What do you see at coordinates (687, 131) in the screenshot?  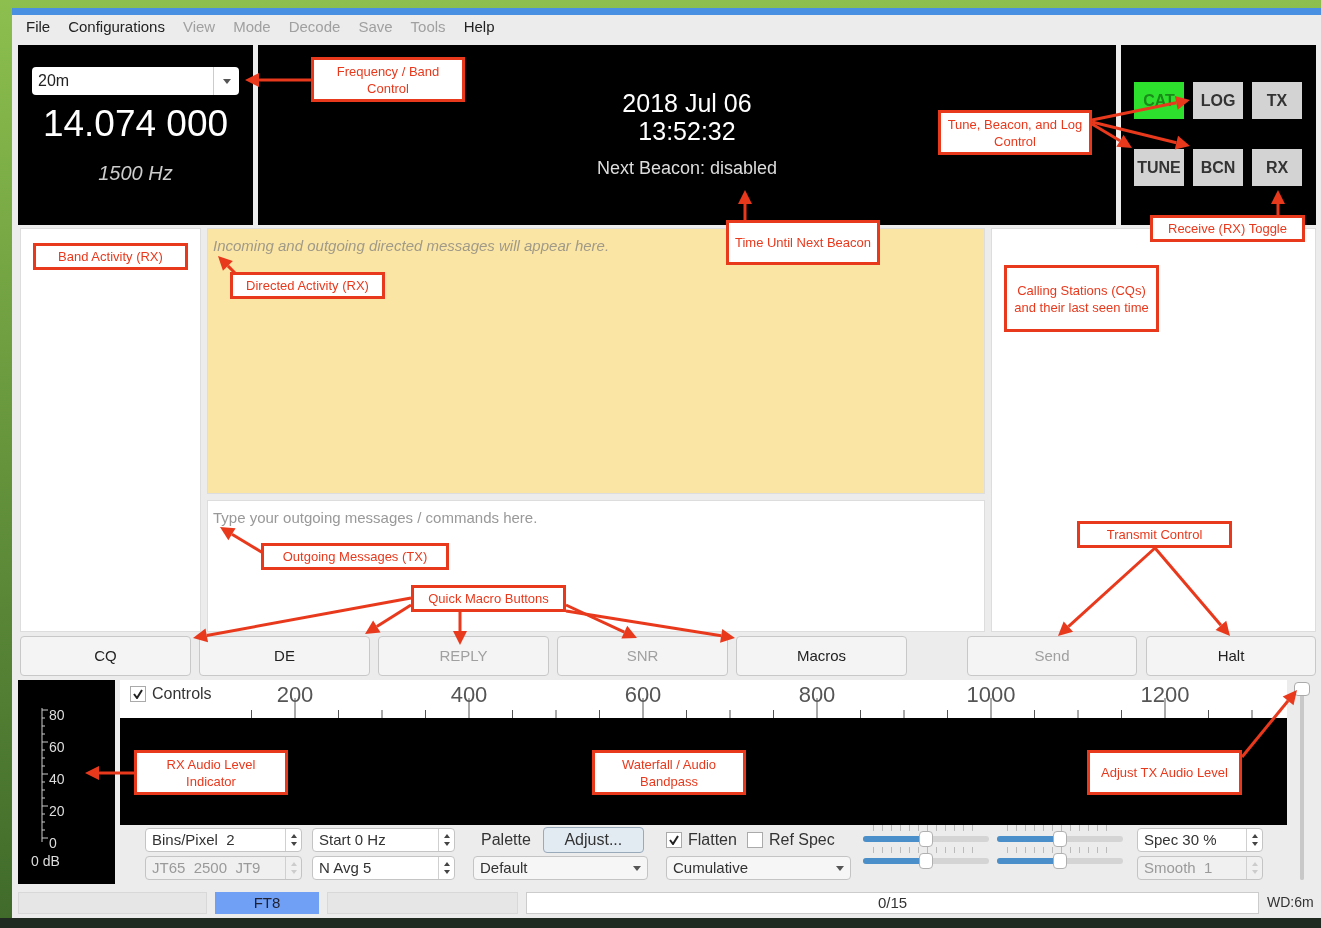 I see `time-text: 13:52:32` at bounding box center [687, 131].